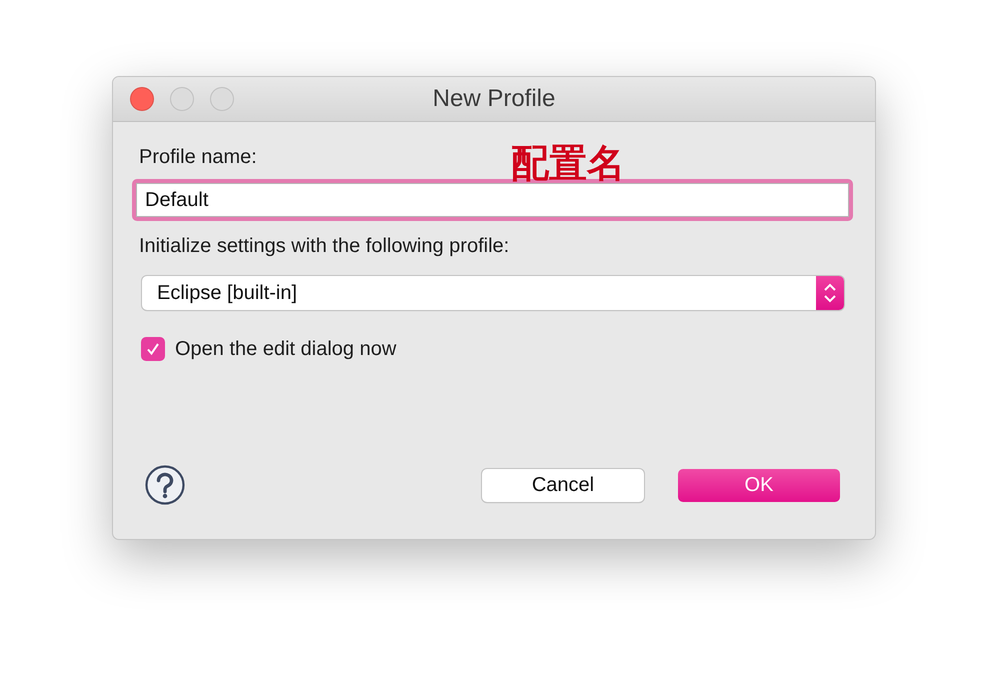 This screenshot has width=988, height=688. Describe the element at coordinates (165, 485) in the screenshot. I see `help-icon` at that location.